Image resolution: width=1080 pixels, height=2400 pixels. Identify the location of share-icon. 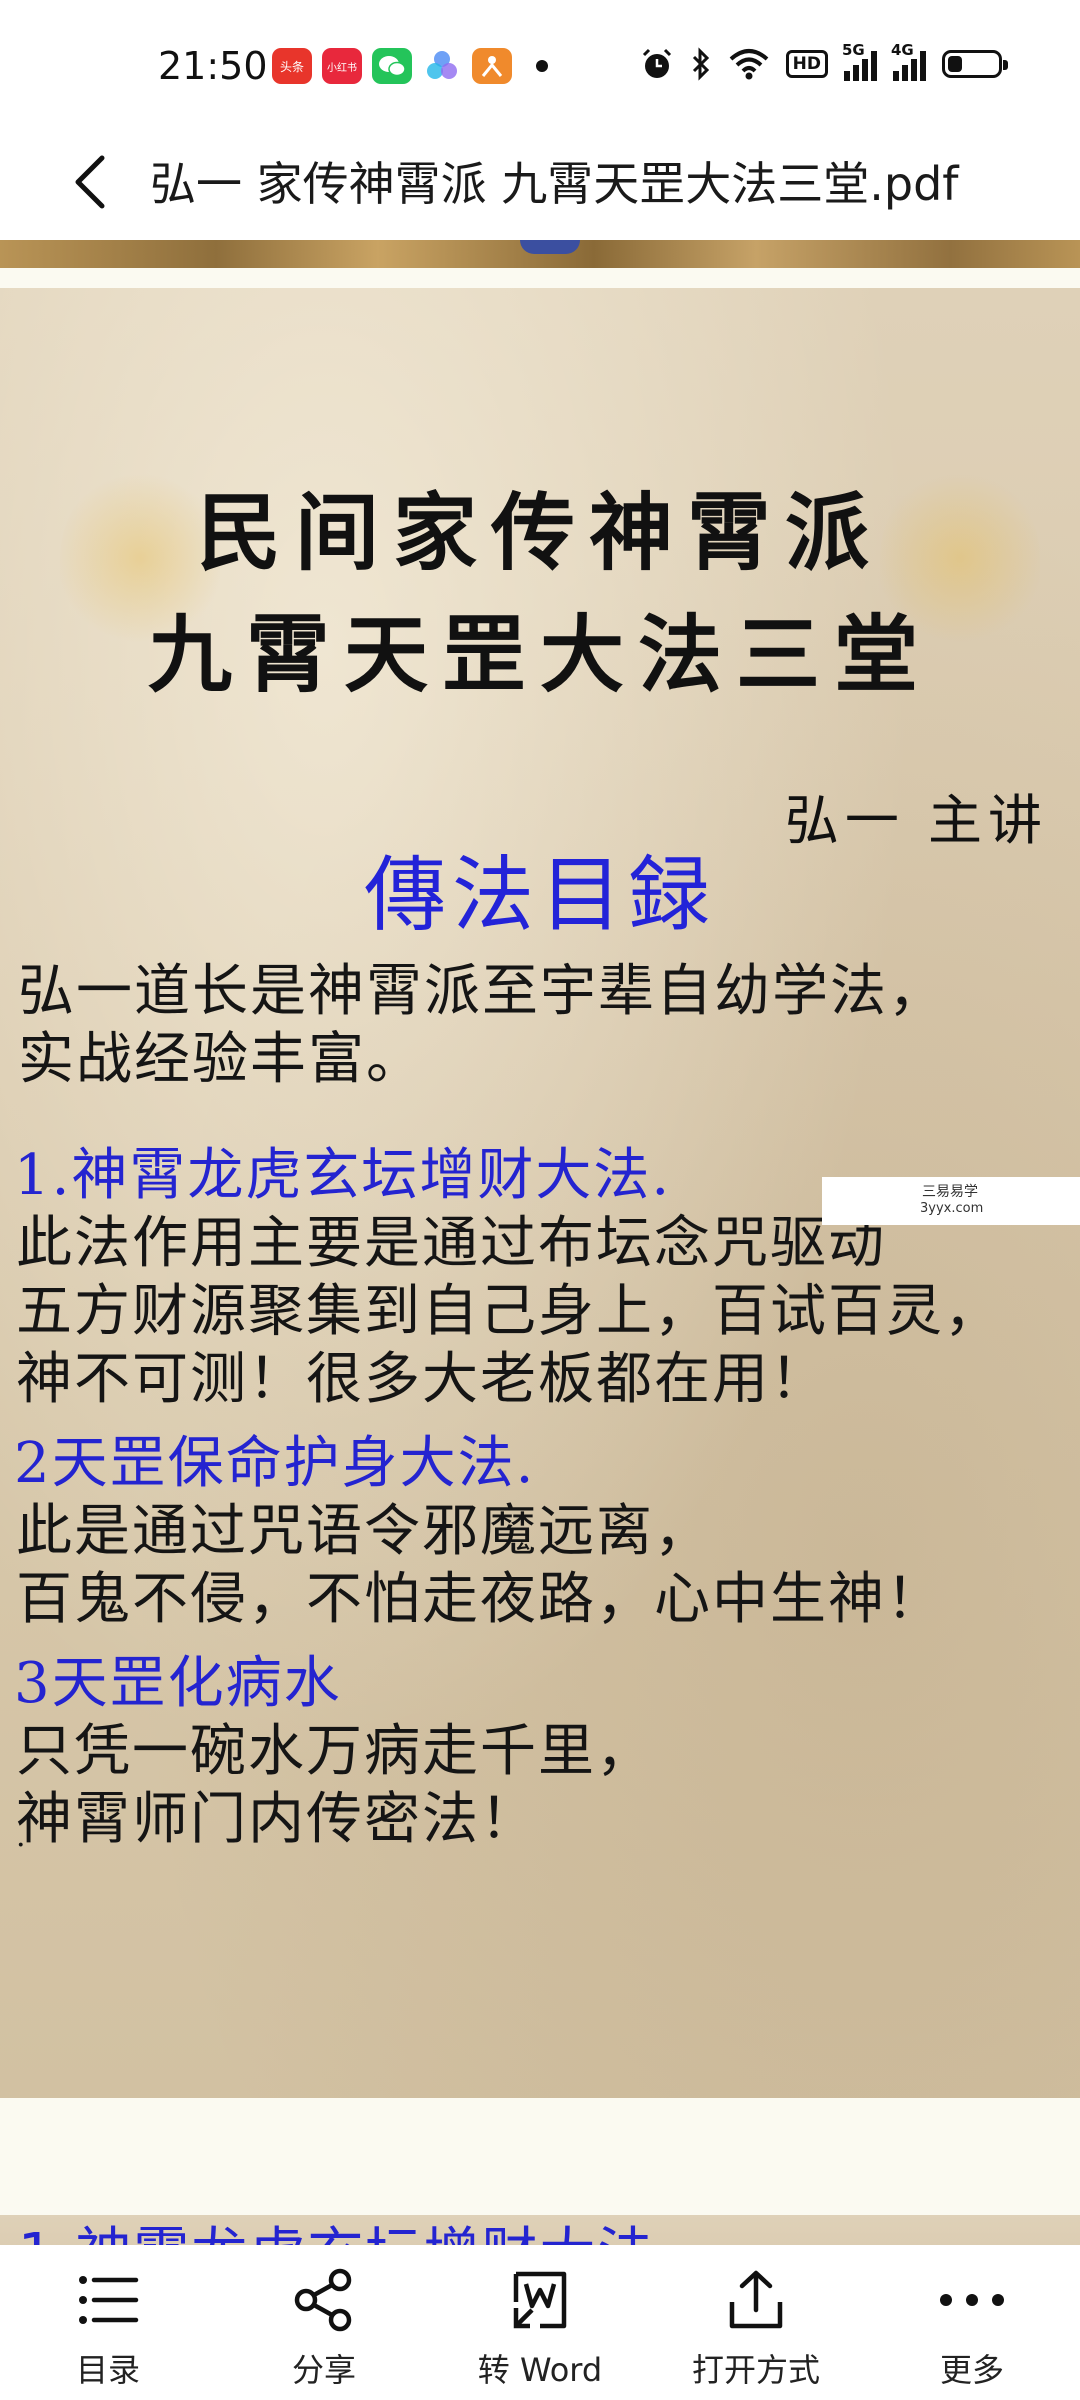
(323, 2300).